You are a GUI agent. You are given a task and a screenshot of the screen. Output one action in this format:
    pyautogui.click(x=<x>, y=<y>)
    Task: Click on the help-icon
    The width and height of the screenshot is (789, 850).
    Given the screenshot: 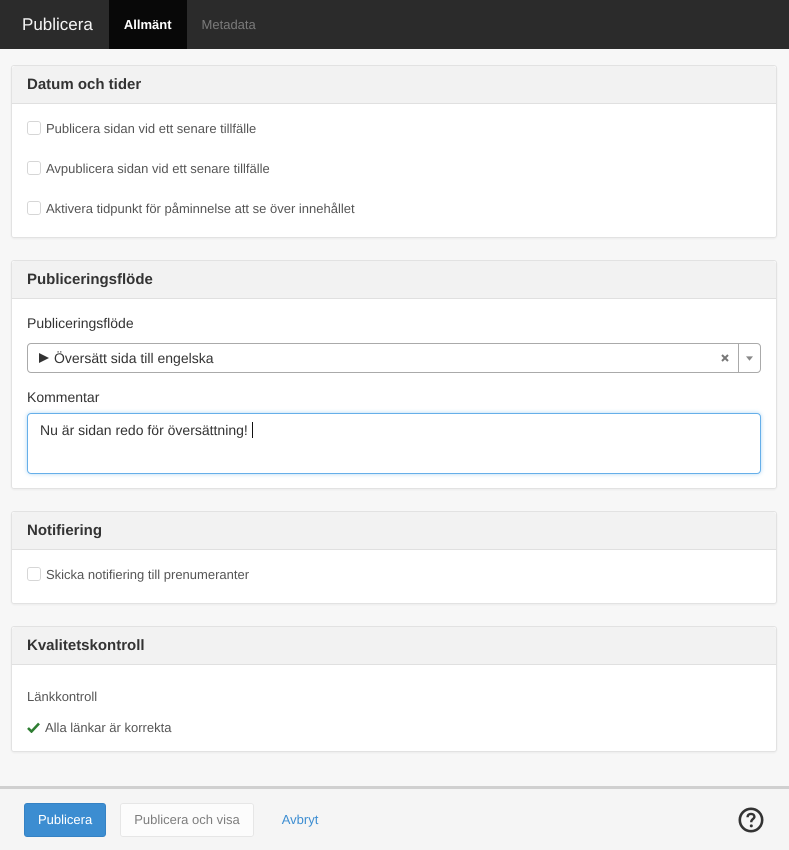 What is the action you would take?
    pyautogui.click(x=751, y=819)
    